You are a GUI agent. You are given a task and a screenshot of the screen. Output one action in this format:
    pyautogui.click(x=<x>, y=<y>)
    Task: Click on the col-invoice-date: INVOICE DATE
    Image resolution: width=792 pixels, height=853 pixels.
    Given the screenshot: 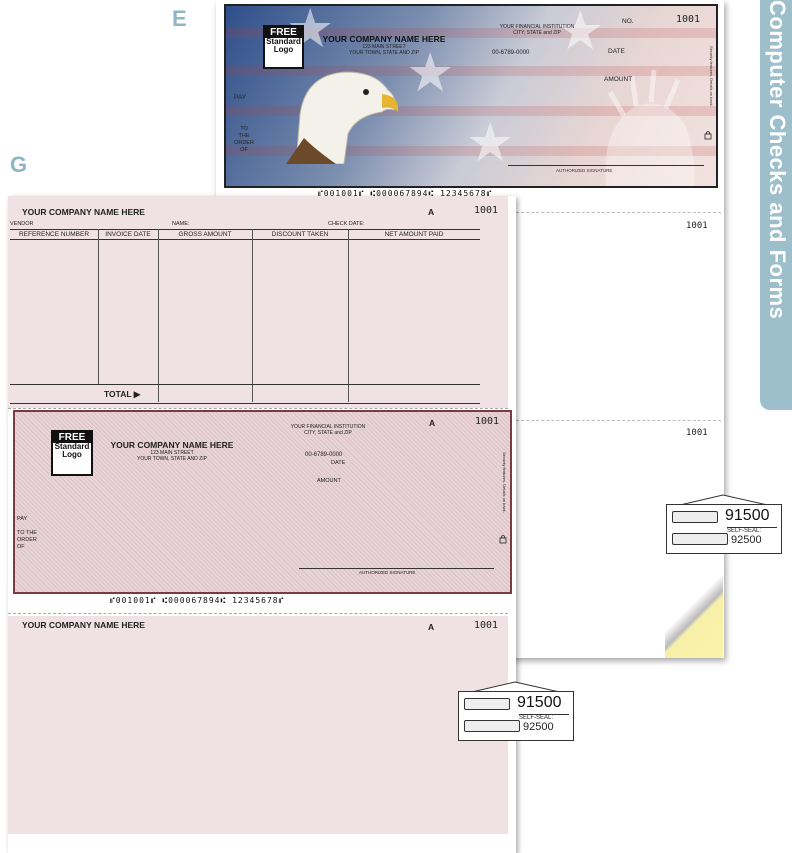 What is the action you would take?
    pyautogui.click(x=128, y=234)
    